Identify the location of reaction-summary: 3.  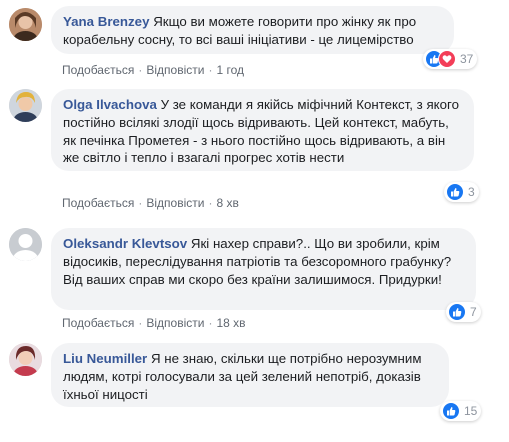
(461, 192).